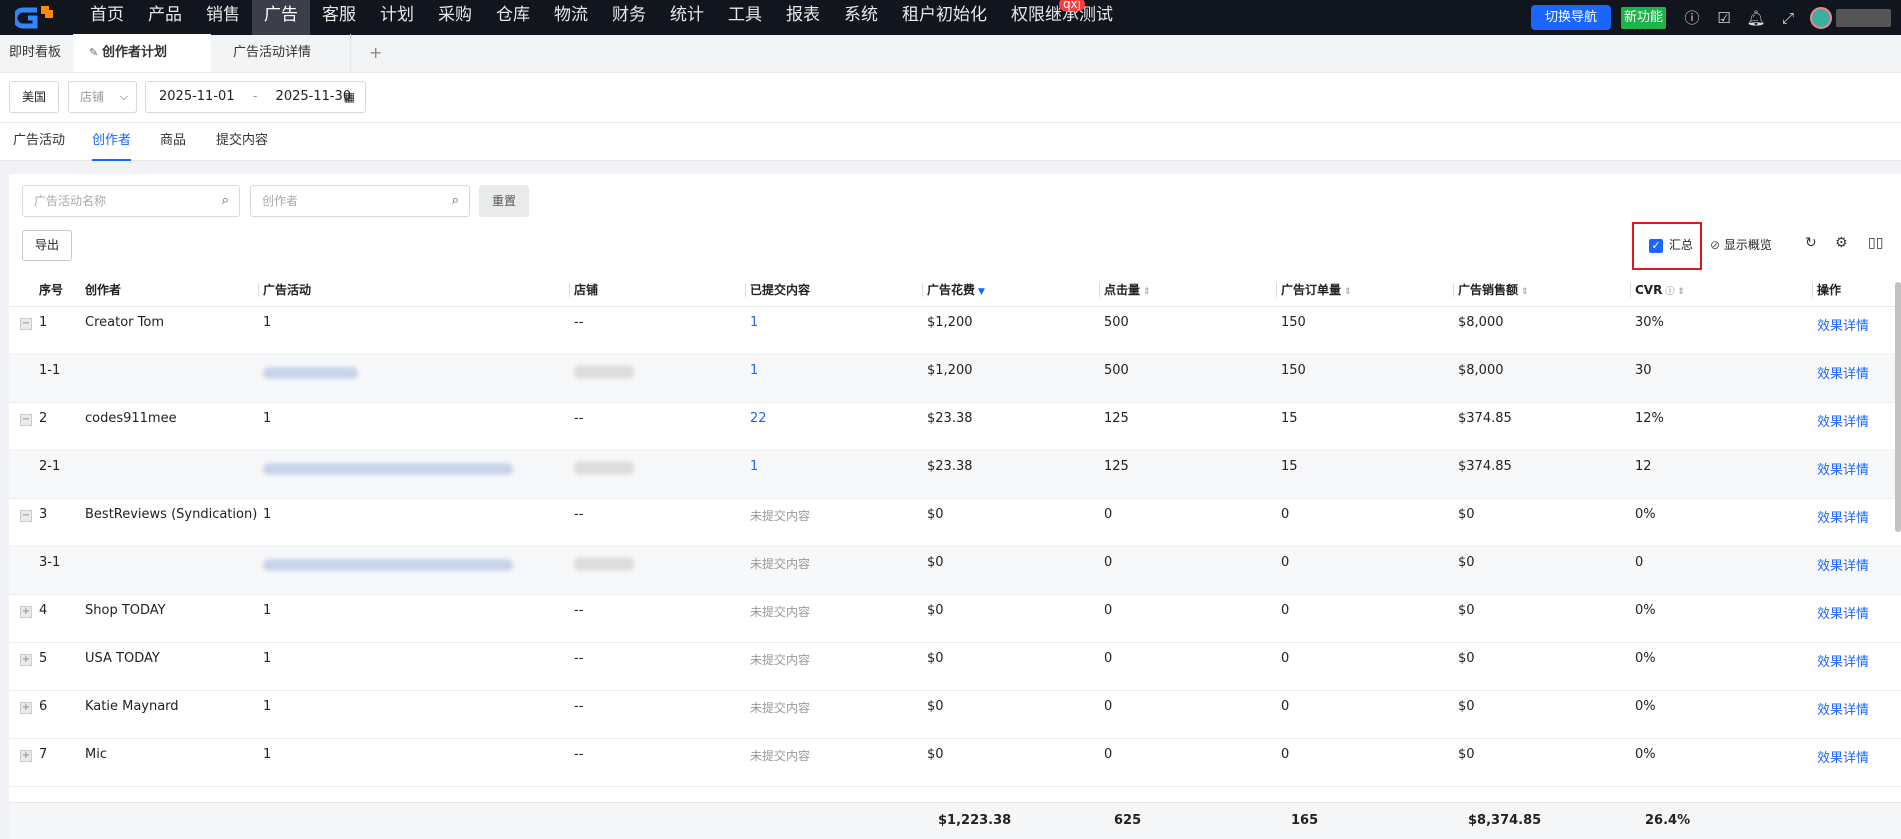 The height and width of the screenshot is (839, 1901). What do you see at coordinates (1187, 290) in the screenshot?
I see `header-clicks: 点击量 ⇕` at bounding box center [1187, 290].